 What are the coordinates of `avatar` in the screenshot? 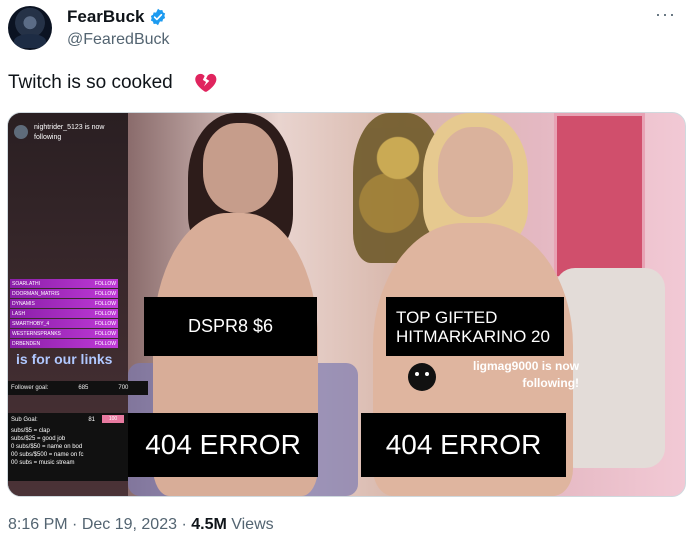 It's located at (30, 28).